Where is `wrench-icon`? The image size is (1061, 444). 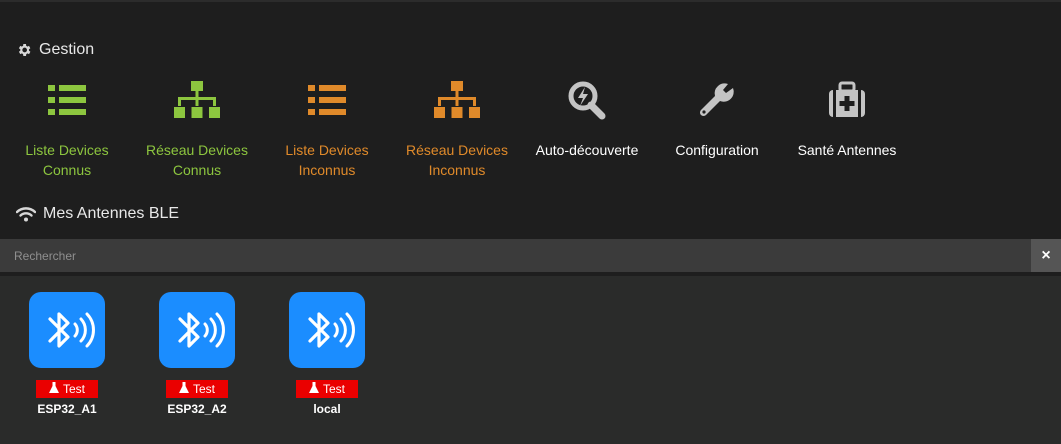 wrench-icon is located at coordinates (717, 100).